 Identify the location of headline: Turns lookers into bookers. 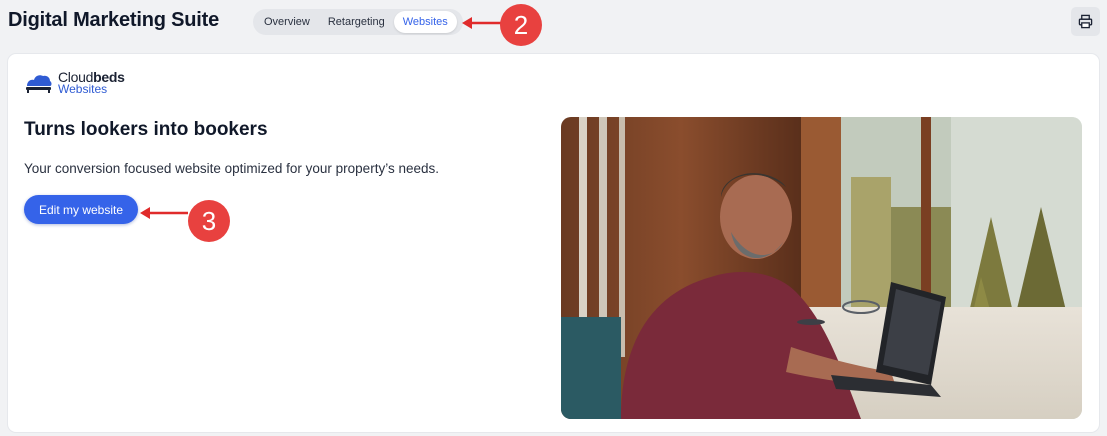
(146, 129).